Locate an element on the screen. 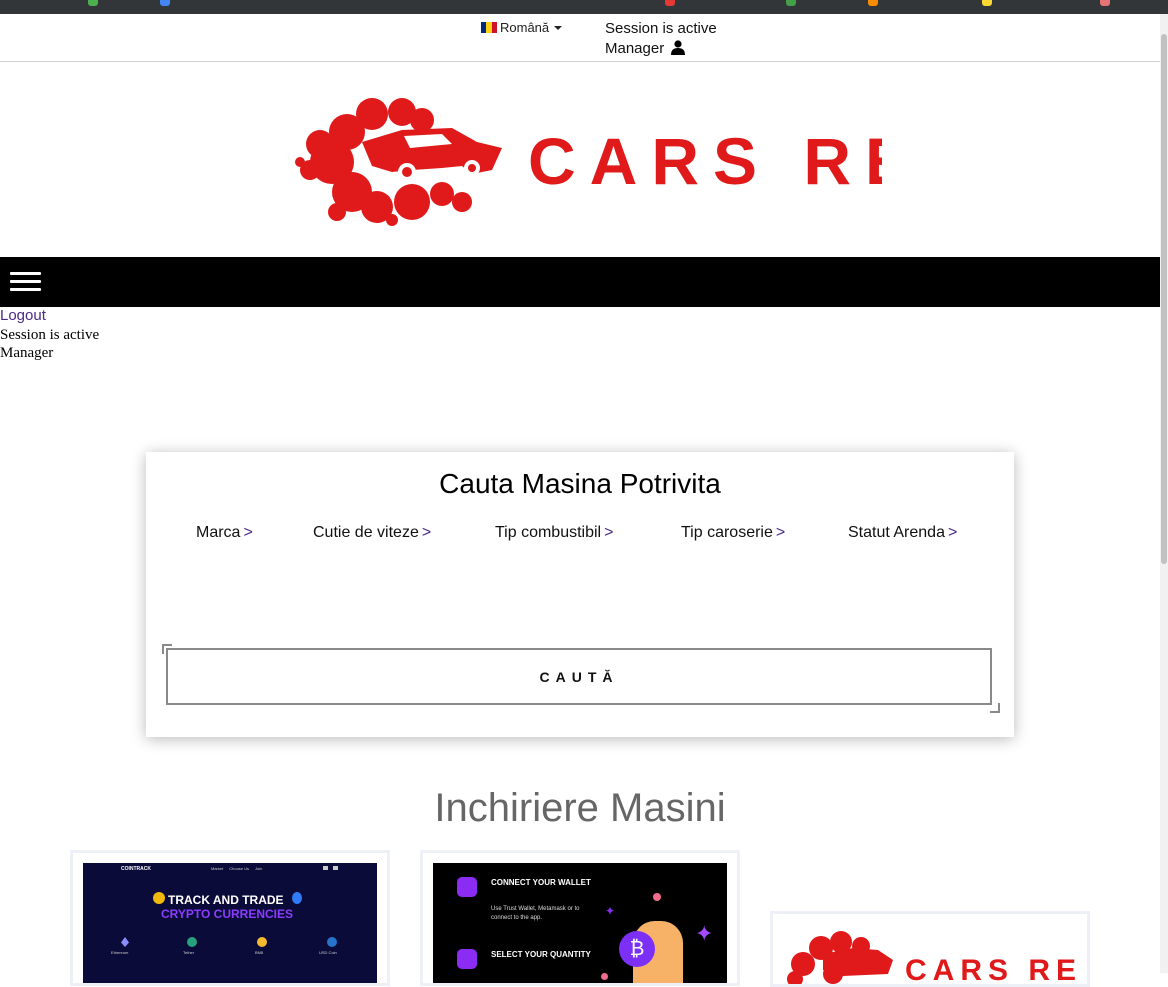 This screenshot has height=987, width=1168. thumb-brand: COINTRACK is located at coordinates (136, 869).